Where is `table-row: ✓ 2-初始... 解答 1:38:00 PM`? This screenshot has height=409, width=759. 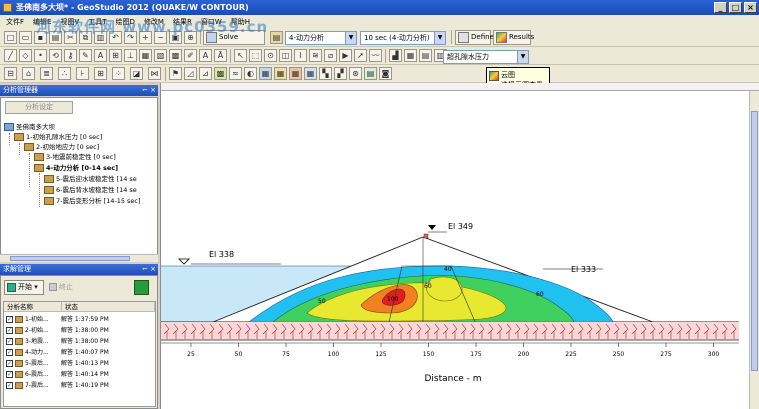 table-row: ✓ 2-初始... 解答 1:38:00 PM is located at coordinates (79, 331).